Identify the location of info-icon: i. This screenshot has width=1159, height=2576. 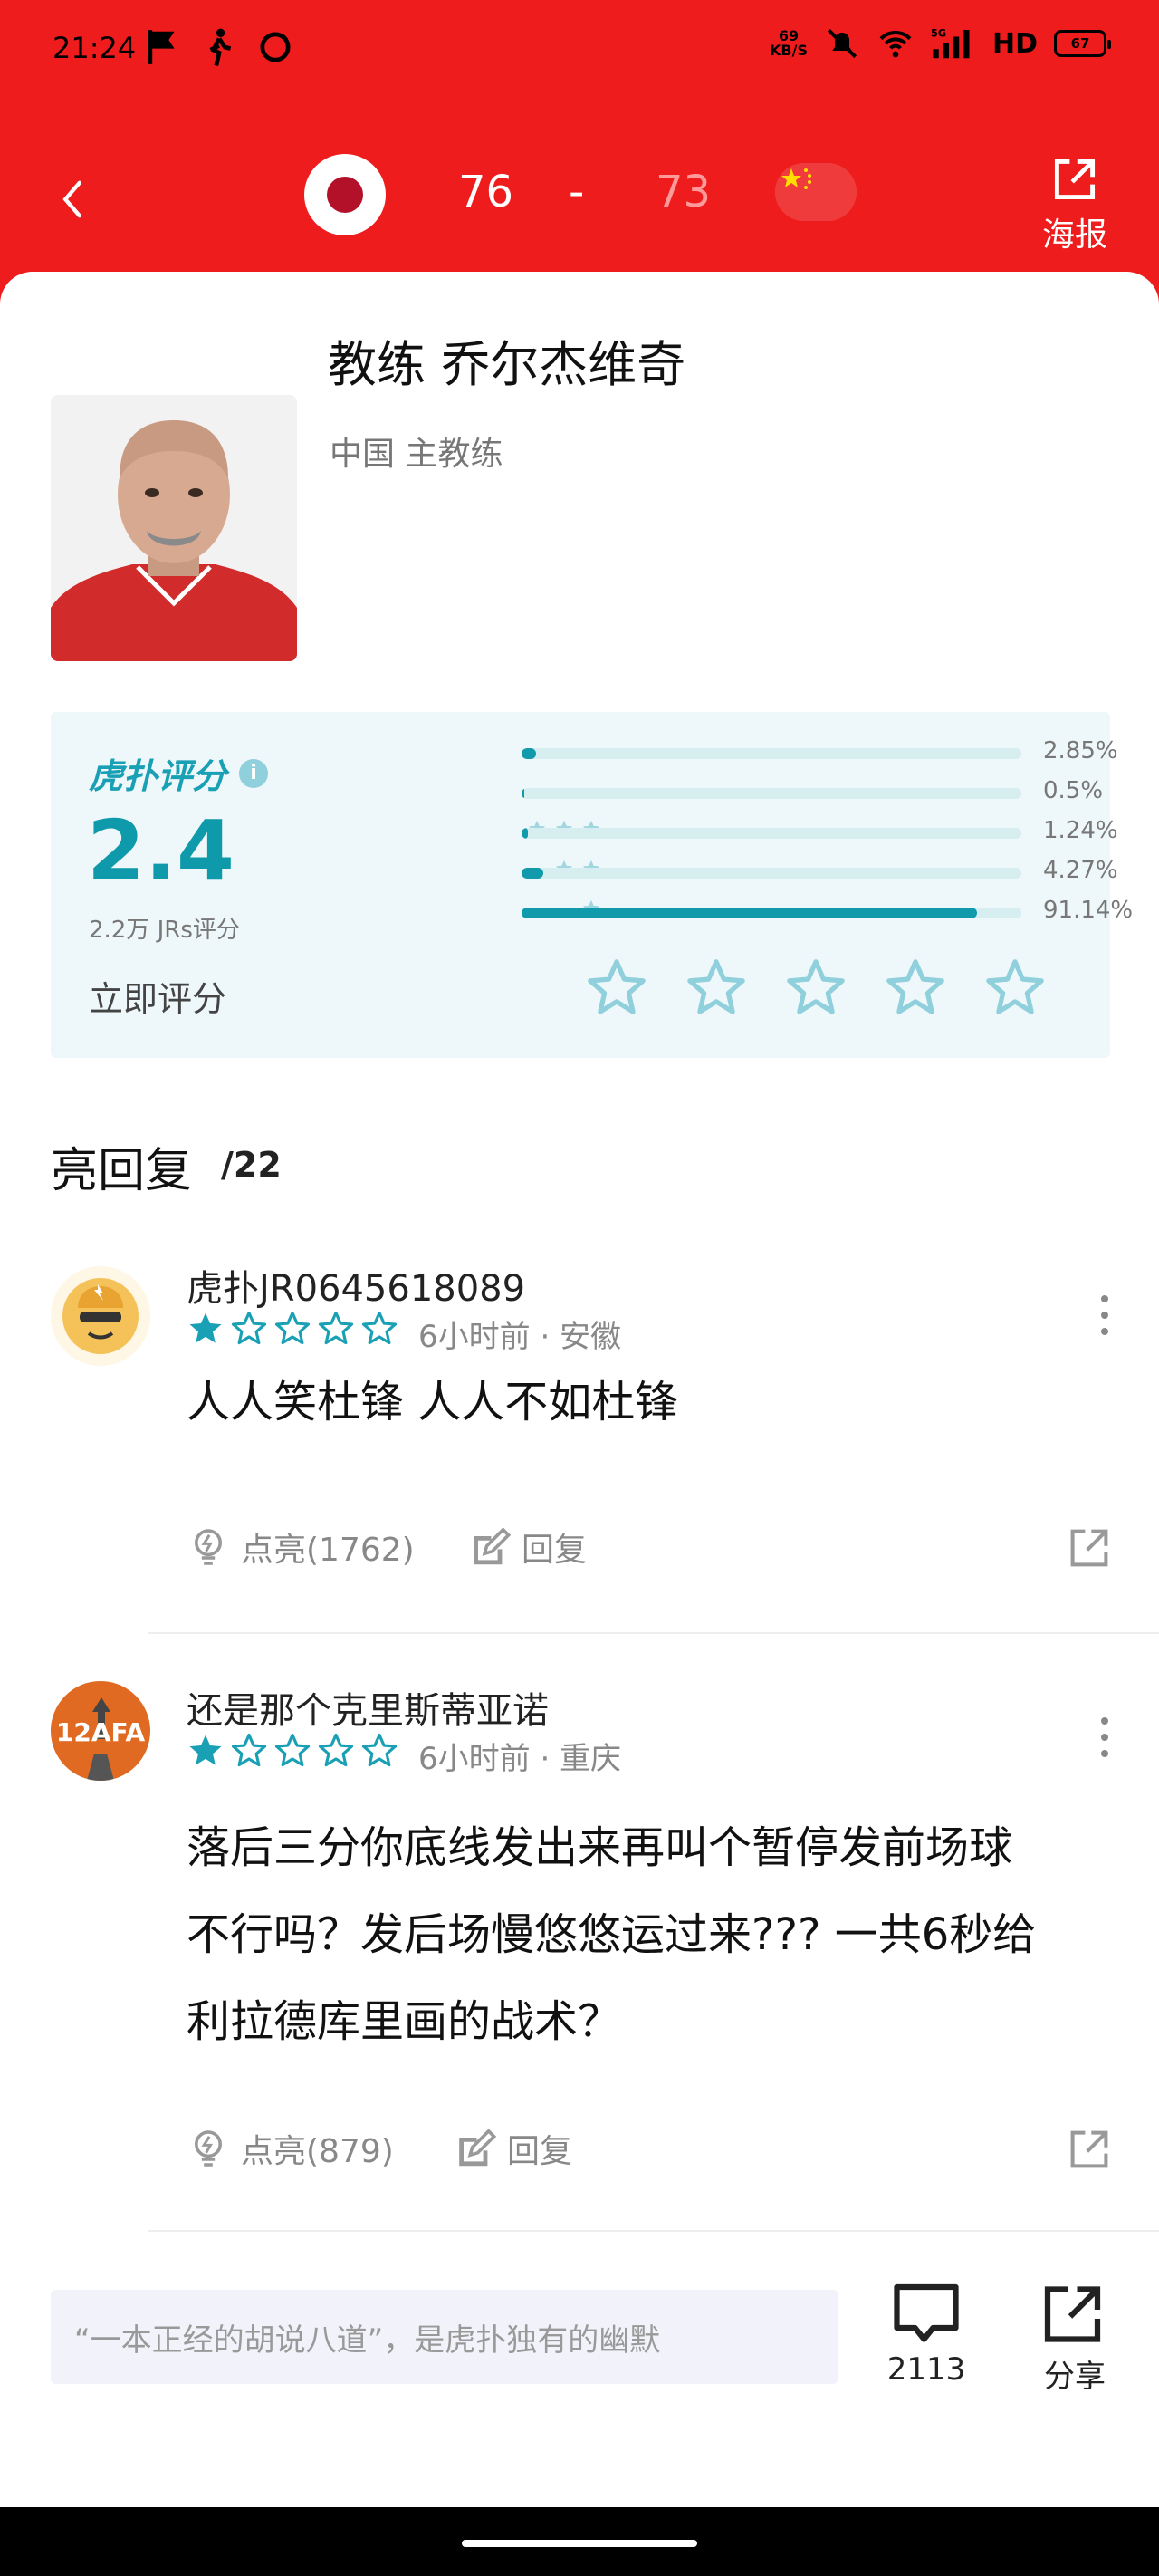
(254, 773).